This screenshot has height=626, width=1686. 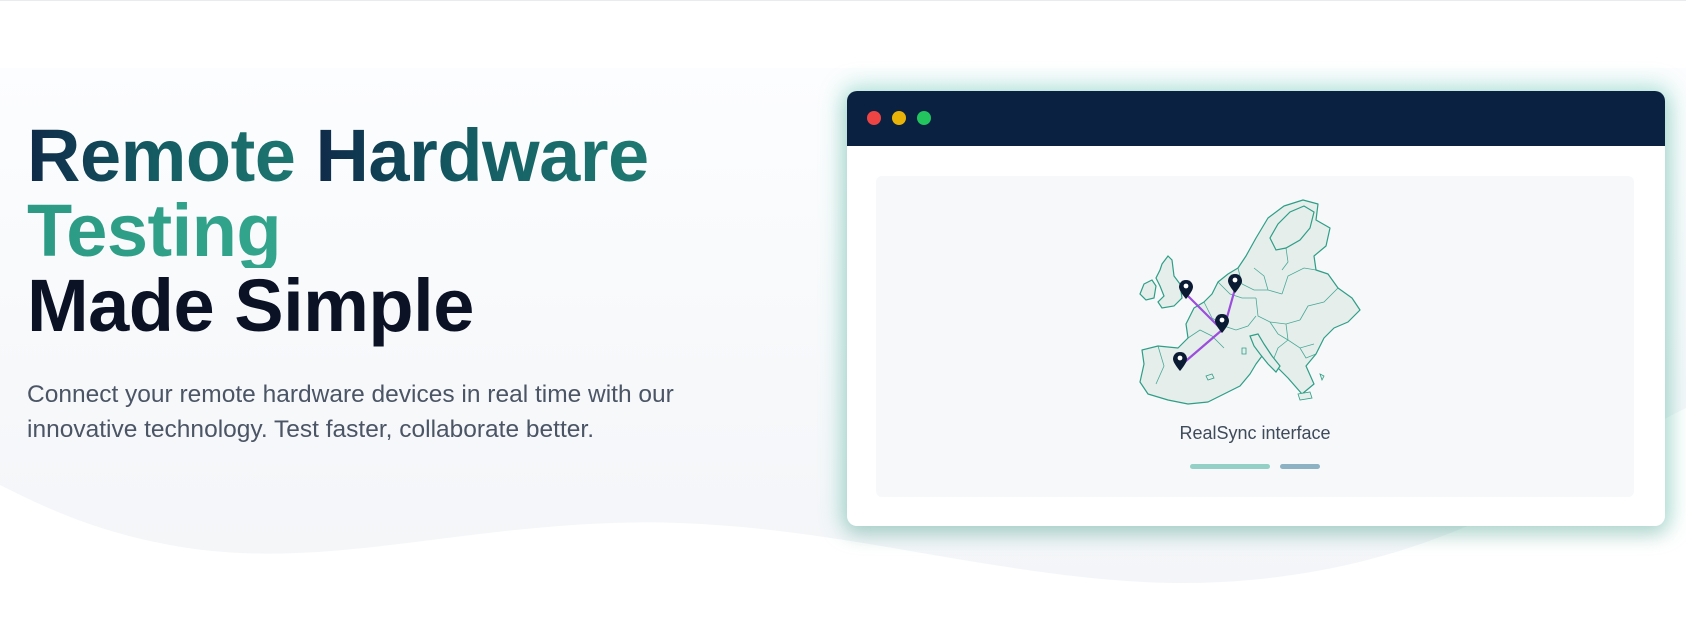 I want to click on hero-title: Remote Hardware Testing Made Simple, so click(x=338, y=230).